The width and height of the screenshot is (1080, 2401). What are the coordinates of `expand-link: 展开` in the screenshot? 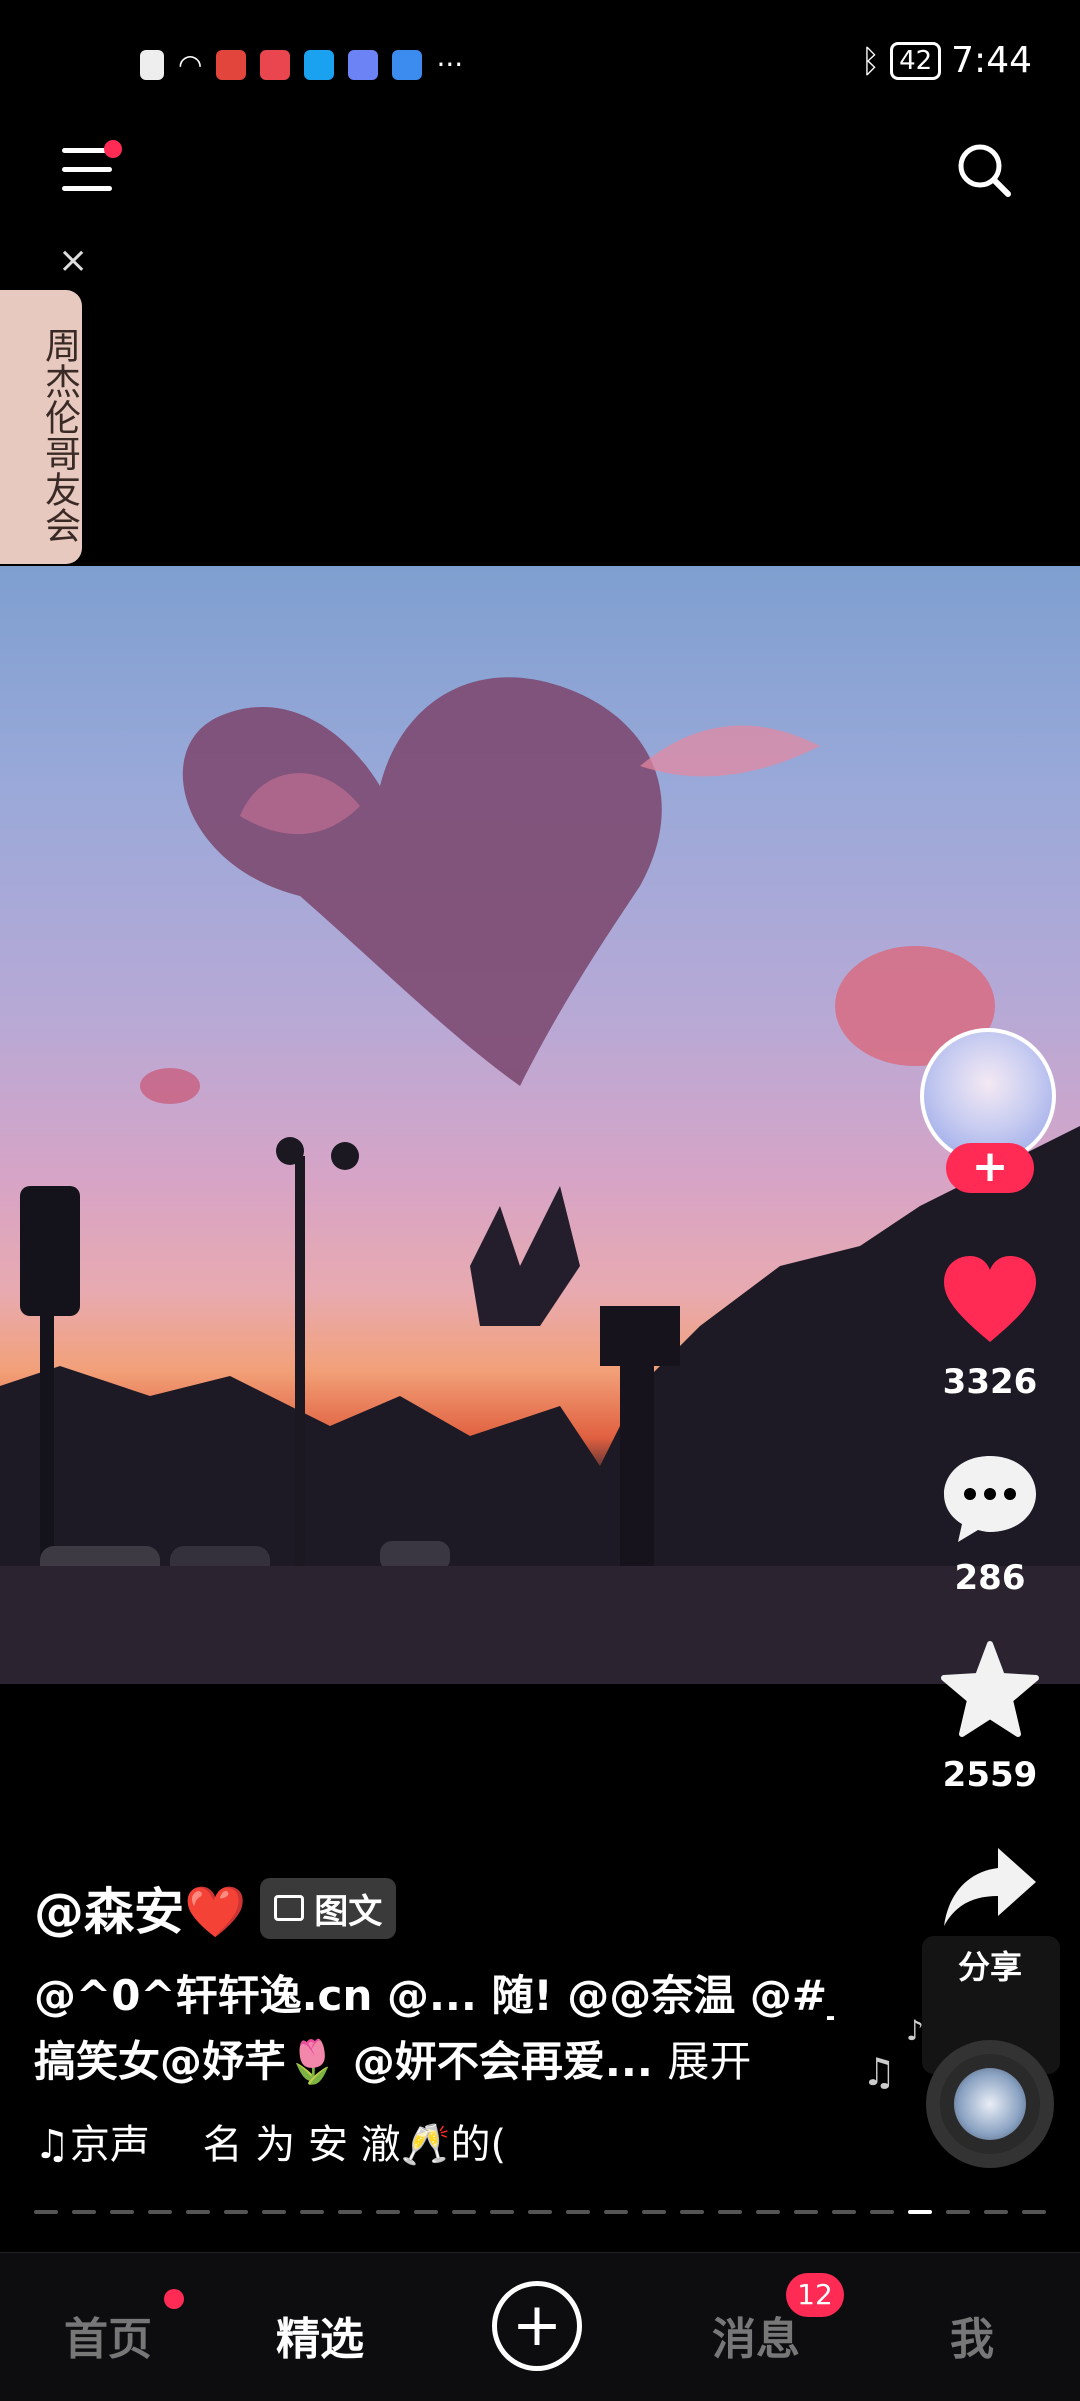 It's located at (709, 2061).